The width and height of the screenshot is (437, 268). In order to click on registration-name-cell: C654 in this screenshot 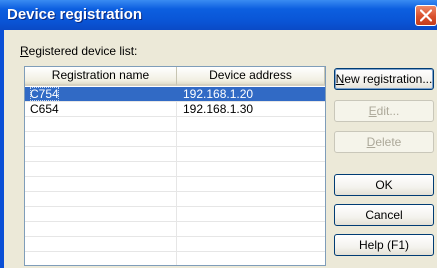, I will do `click(44, 109)`.